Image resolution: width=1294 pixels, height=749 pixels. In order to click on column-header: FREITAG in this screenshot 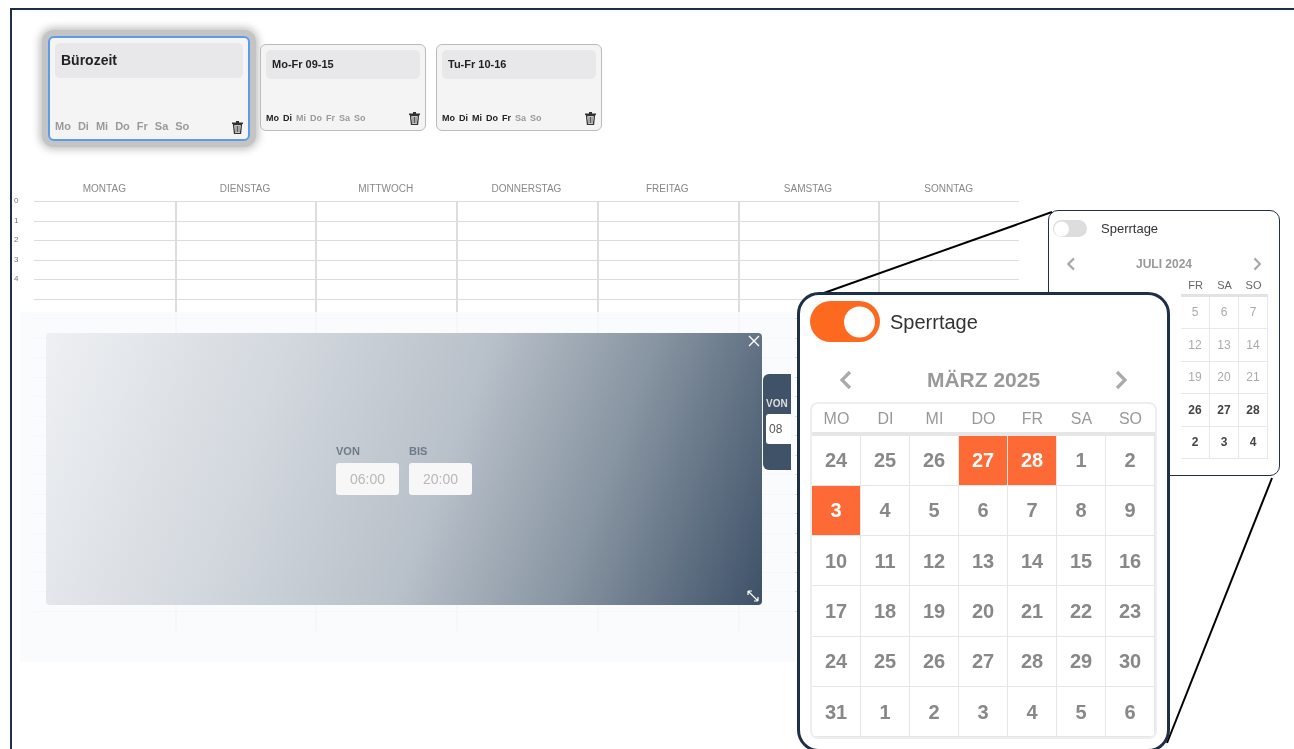, I will do `click(667, 189)`.